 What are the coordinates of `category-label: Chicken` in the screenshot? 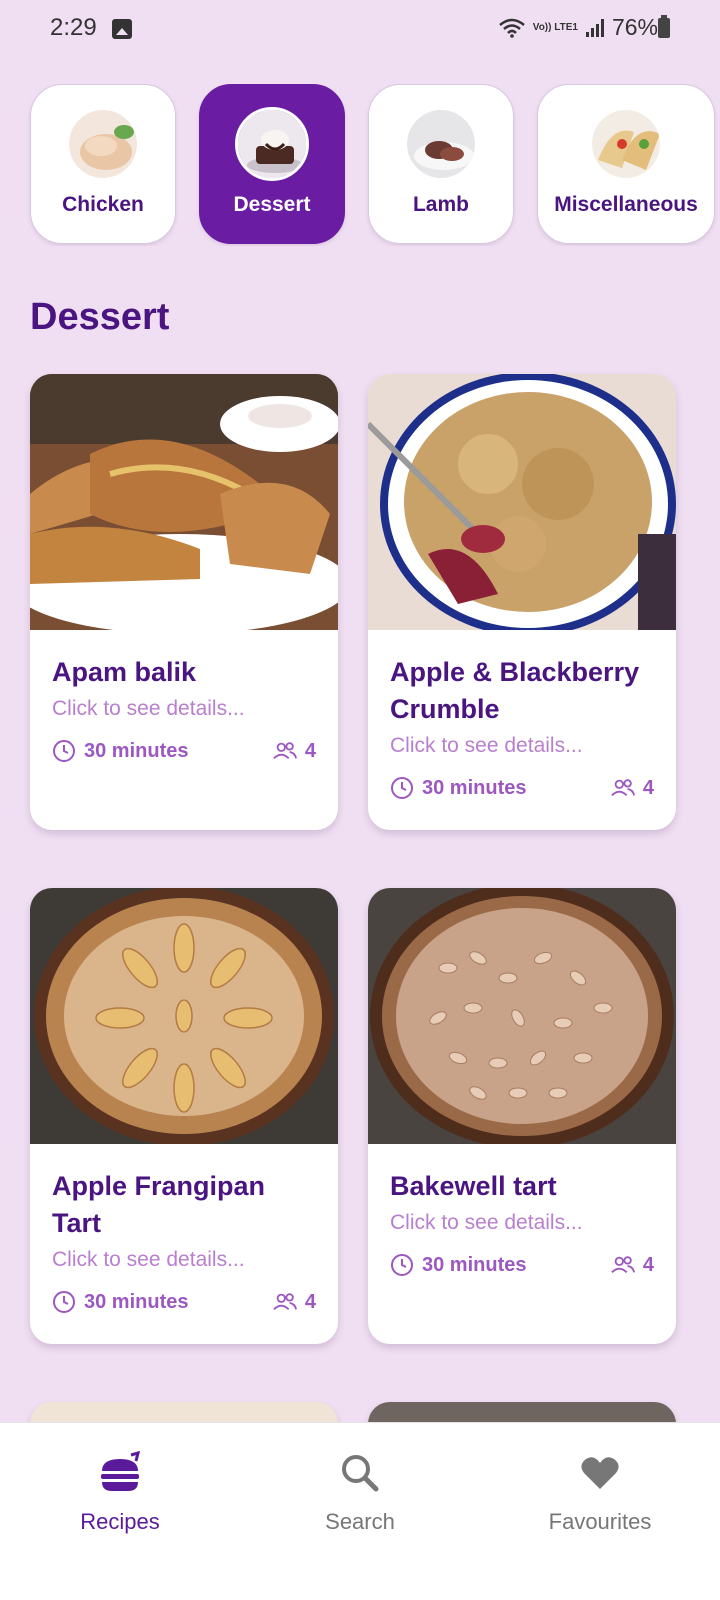 It's located at (103, 204).